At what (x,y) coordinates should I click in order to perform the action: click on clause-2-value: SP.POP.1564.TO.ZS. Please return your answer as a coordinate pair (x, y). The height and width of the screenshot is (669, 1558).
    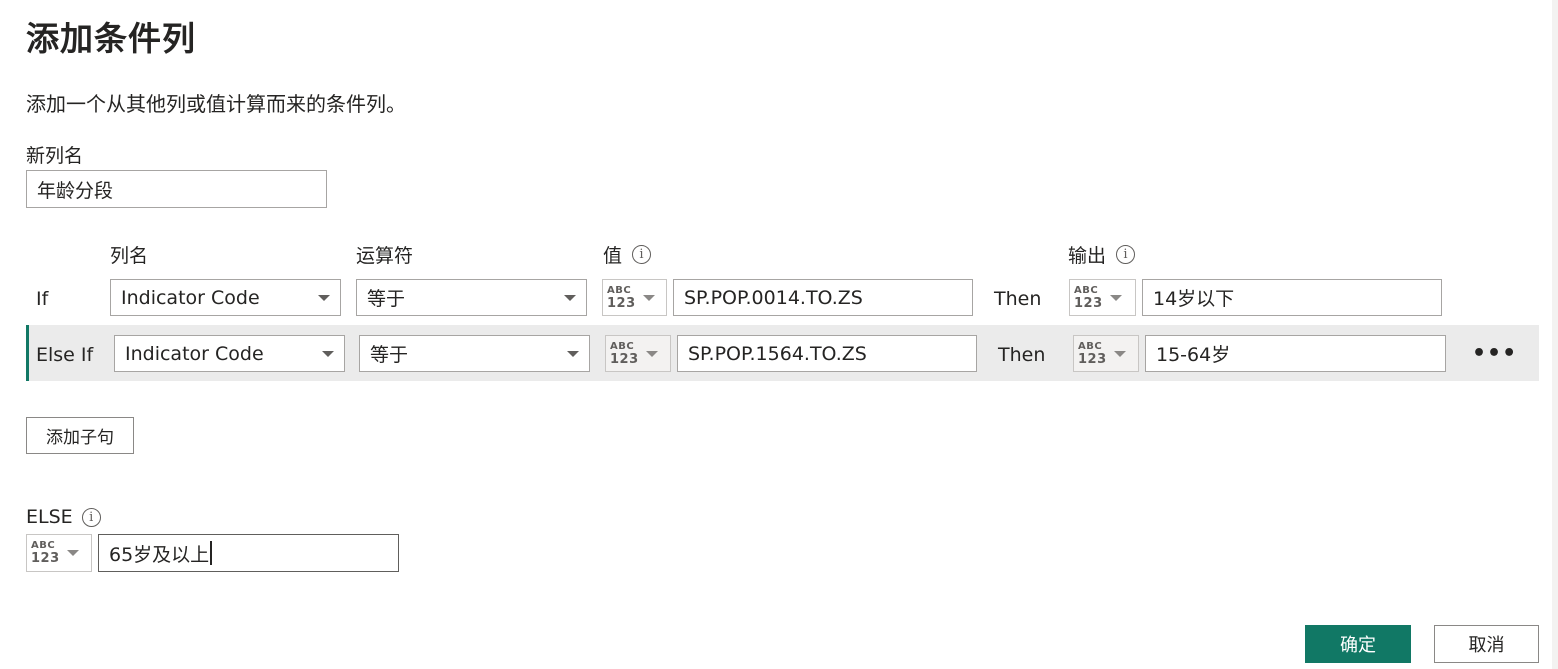
    Looking at the image, I should click on (777, 353).